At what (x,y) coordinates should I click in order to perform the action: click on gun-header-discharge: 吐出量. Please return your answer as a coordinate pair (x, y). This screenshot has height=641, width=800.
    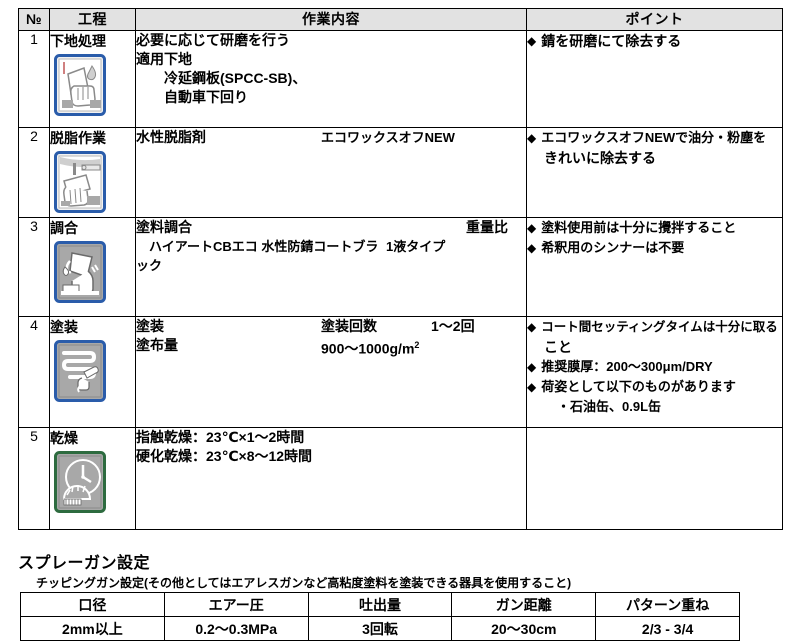
    Looking at the image, I should click on (380, 604).